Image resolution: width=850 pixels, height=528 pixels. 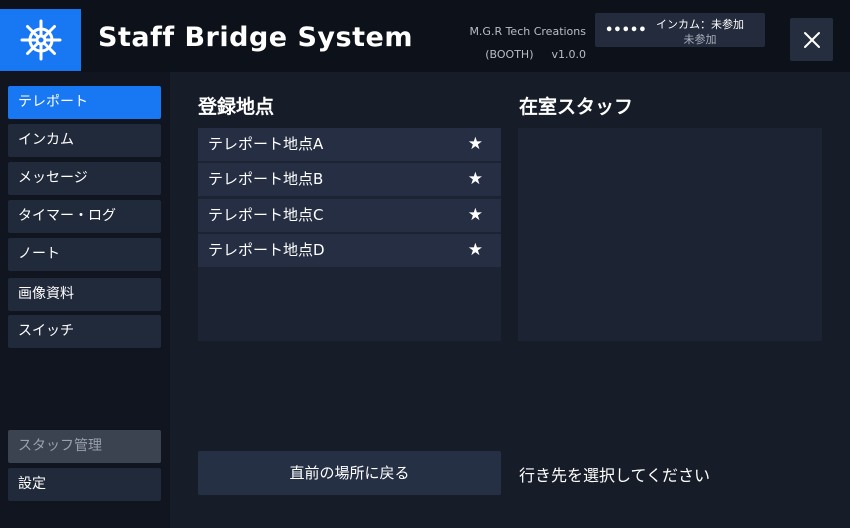 I want to click on sidebar-item-staff-manage: スタッフ管理, so click(x=84, y=446).